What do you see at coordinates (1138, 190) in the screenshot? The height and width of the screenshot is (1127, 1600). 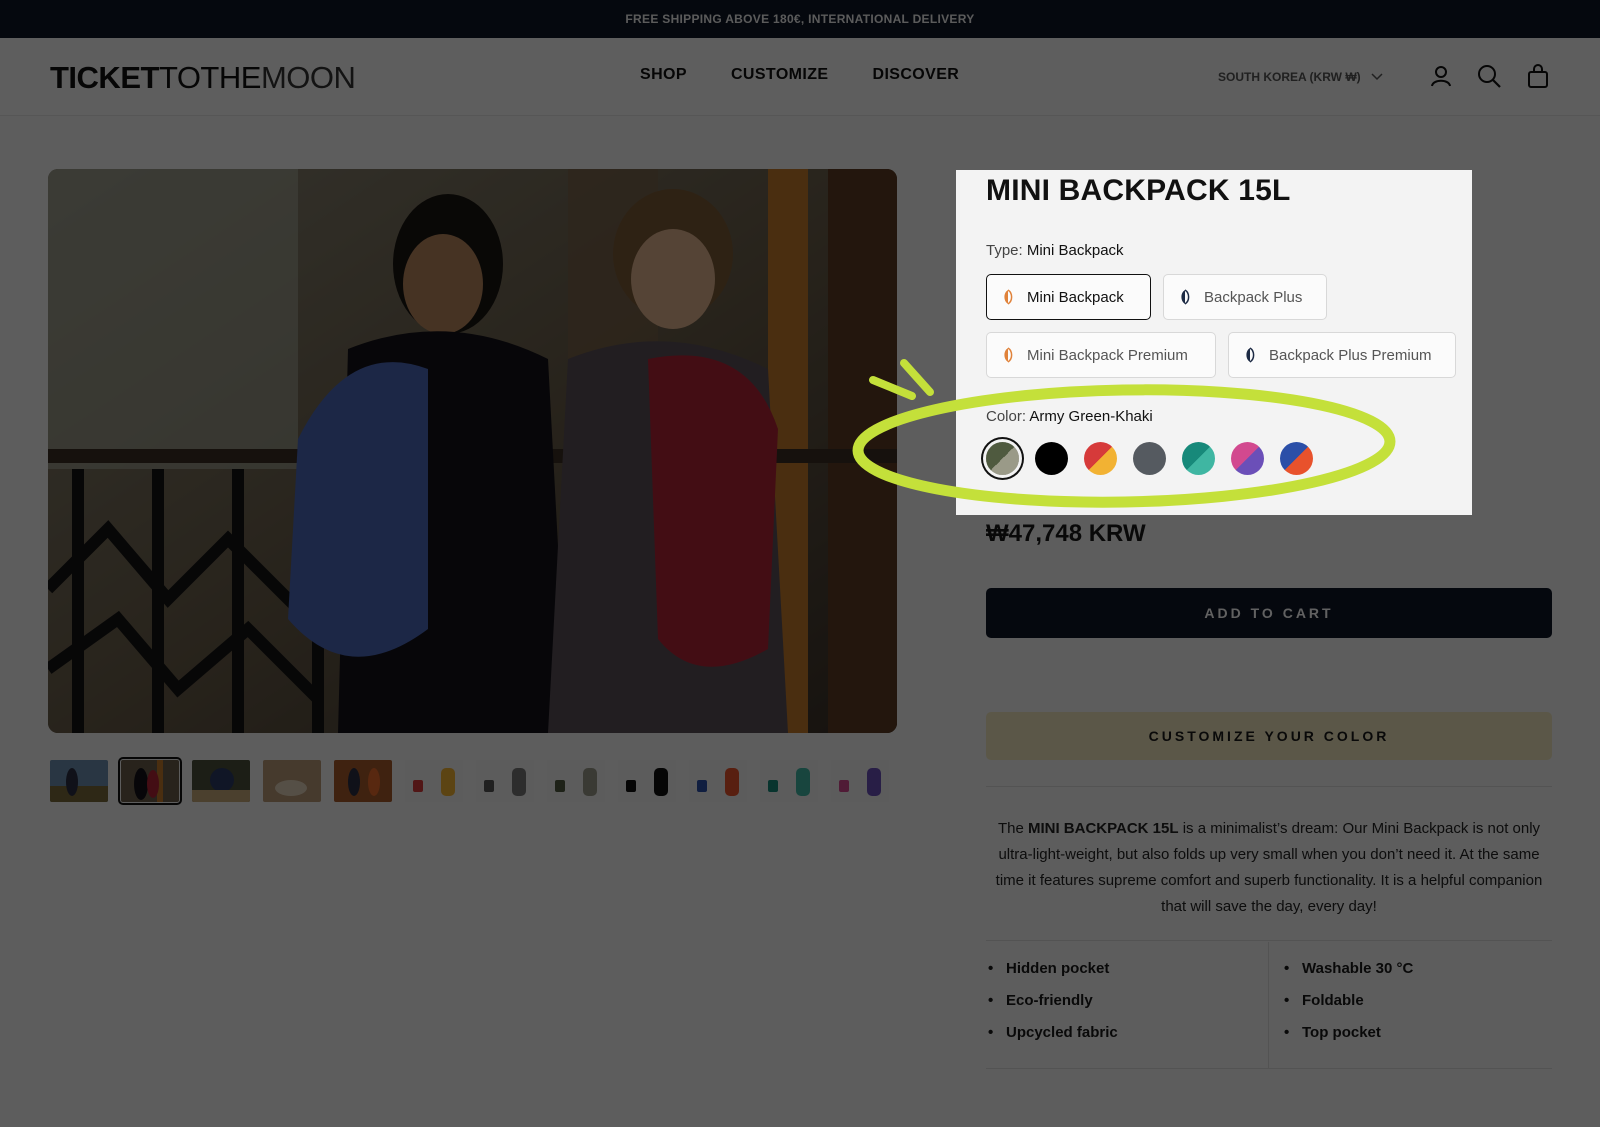 I see `product-title: MINI BACKPACK 15L` at bounding box center [1138, 190].